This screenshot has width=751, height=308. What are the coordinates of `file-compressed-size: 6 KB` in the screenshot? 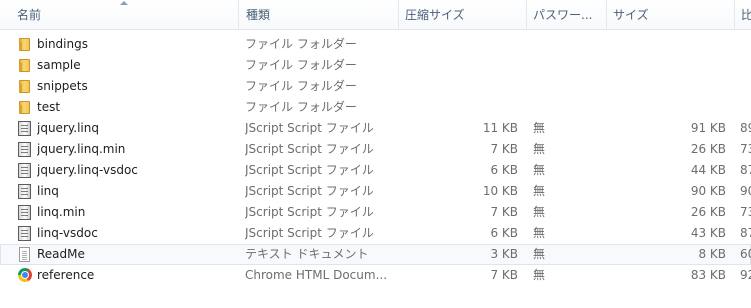 It's located at (504, 170).